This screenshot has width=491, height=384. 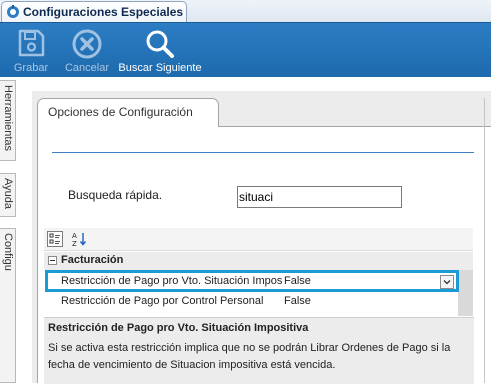 I want to click on config-gear-icon, so click(x=13, y=11).